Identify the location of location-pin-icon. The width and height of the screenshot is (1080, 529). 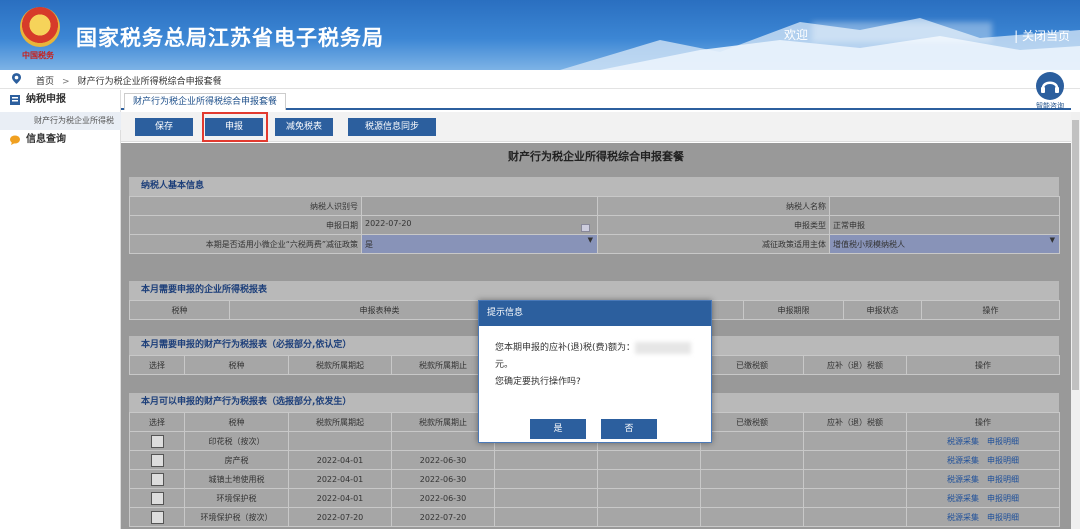
(16, 78).